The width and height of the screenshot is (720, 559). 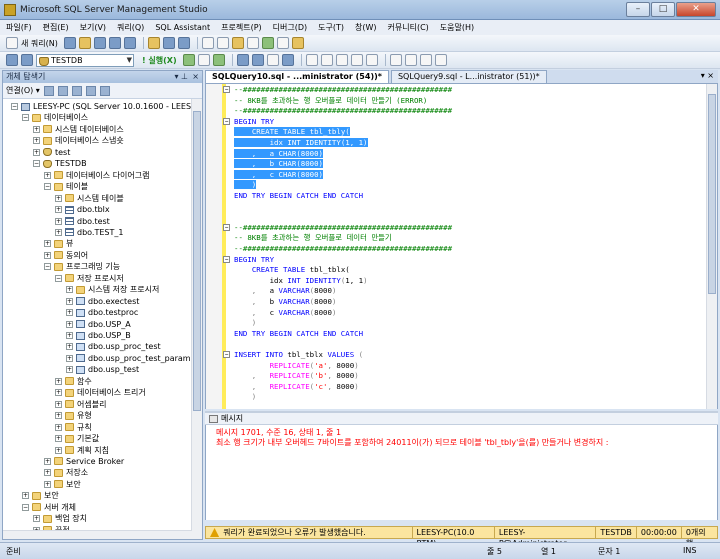 What do you see at coordinates (711, 246) in the screenshot?
I see `editor-vertical-scrollbar` at bounding box center [711, 246].